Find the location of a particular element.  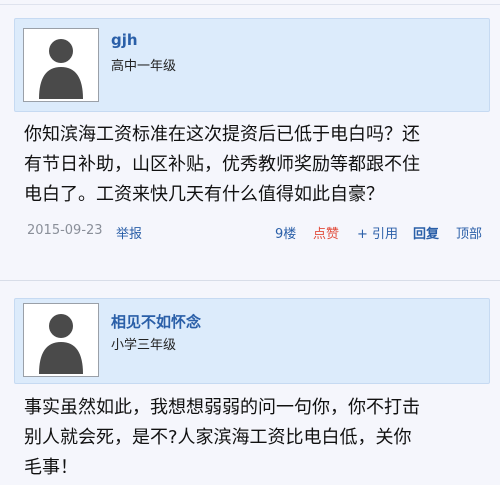

reply-button: 回复 is located at coordinates (426, 232).